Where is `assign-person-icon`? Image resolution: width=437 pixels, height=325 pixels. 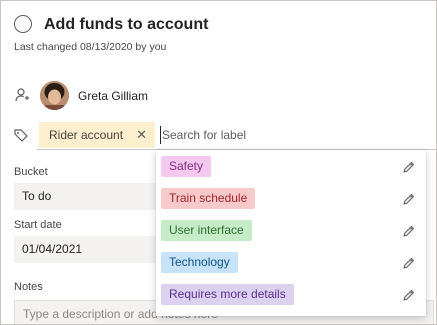 assign-person-icon is located at coordinates (22, 95).